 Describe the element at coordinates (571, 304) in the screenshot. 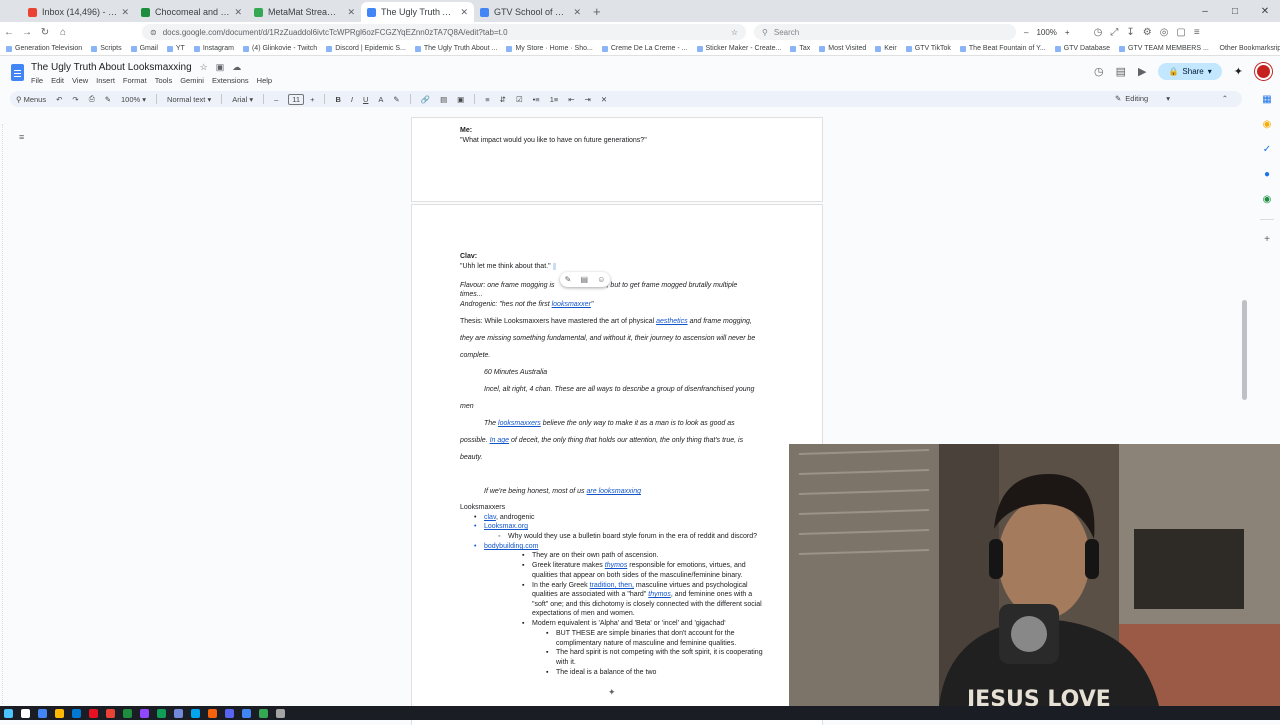

I see `spellcheck-word: looksmaxxer` at that location.